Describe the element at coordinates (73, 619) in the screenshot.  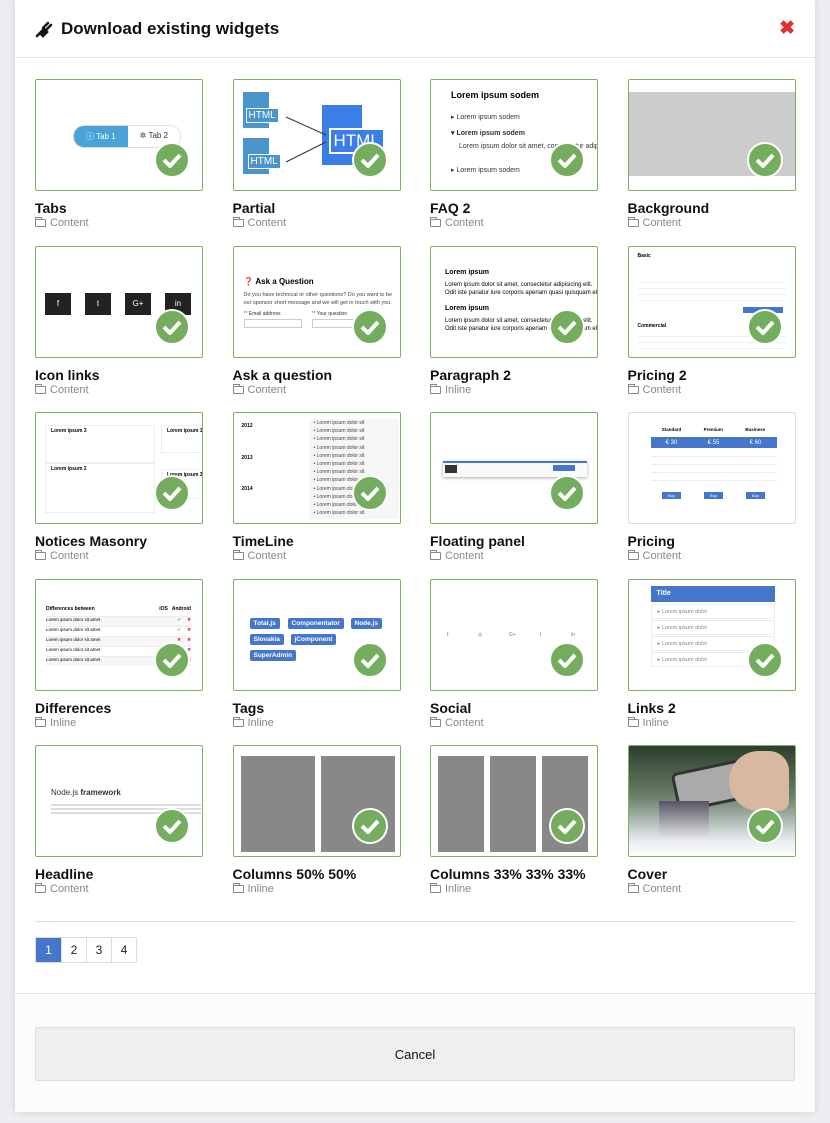
I see `preview-text: Lorem ipsum dolor sit amet` at that location.